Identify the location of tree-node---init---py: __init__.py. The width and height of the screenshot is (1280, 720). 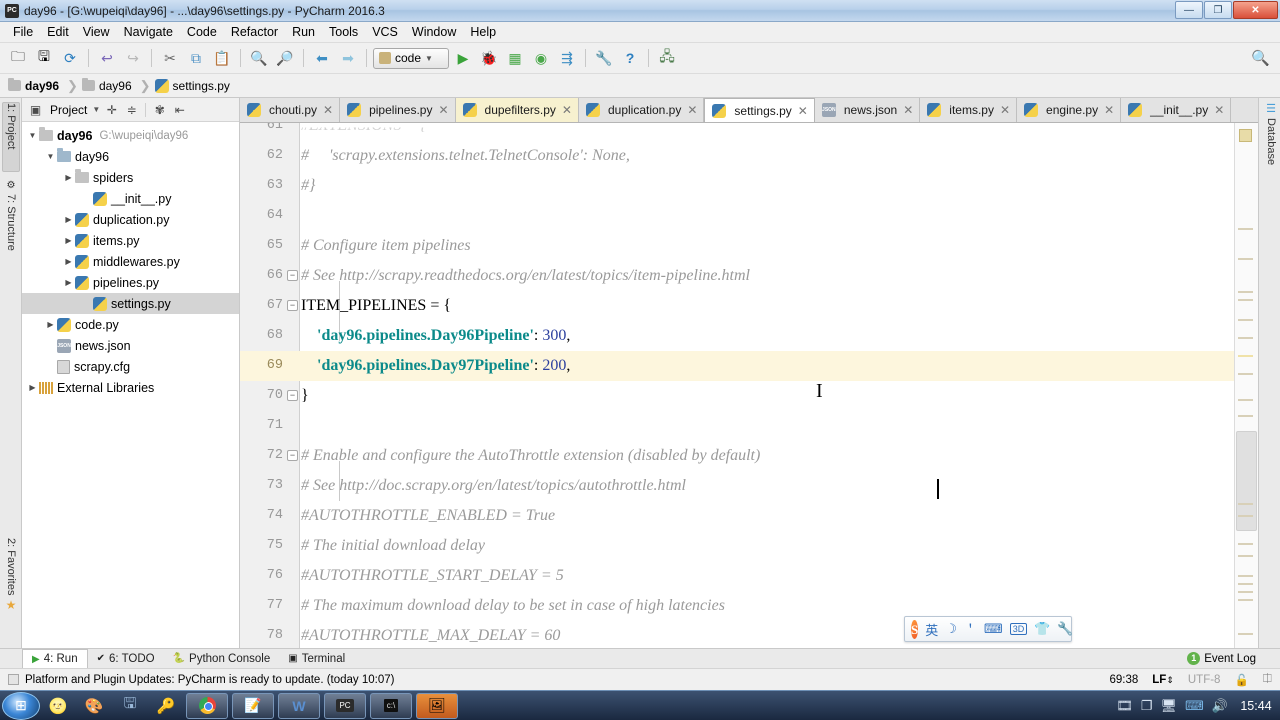
(130, 198).